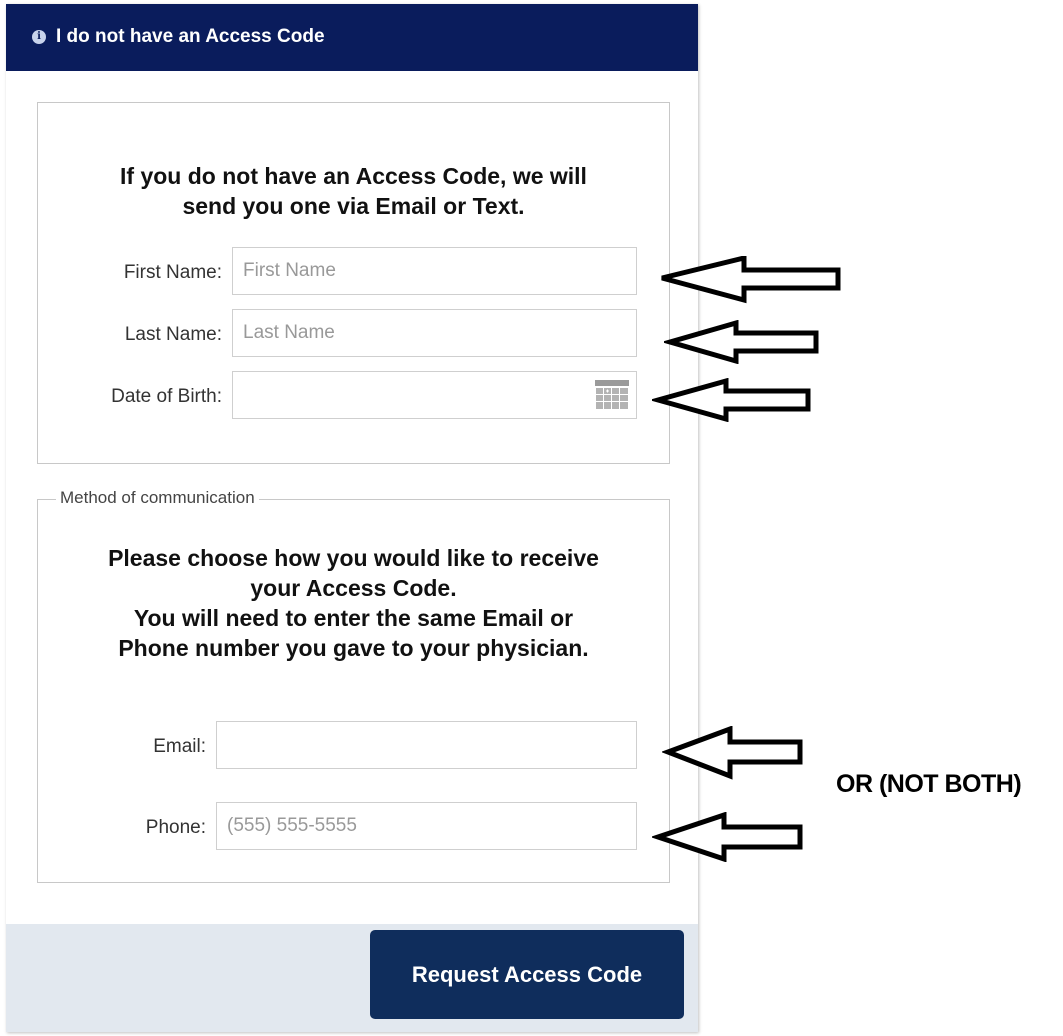  I want to click on first-name-label: First Name:, so click(172, 272).